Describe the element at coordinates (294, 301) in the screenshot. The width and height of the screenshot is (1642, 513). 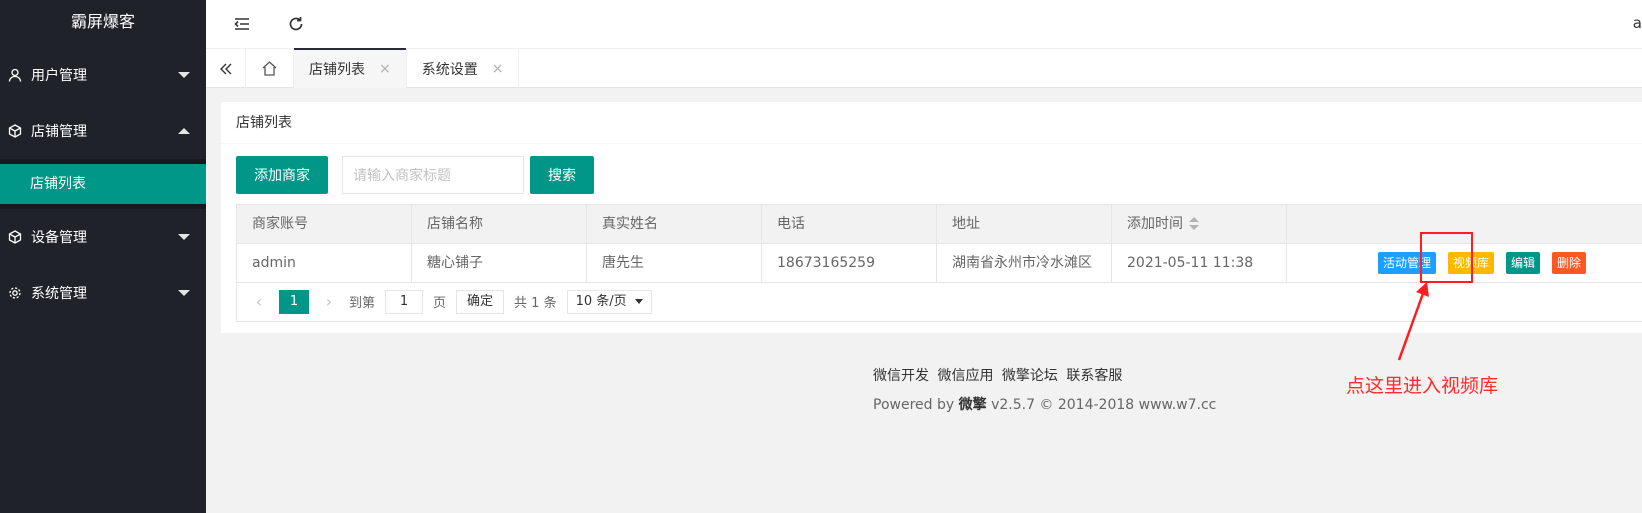
I see `current-page: 1` at that location.